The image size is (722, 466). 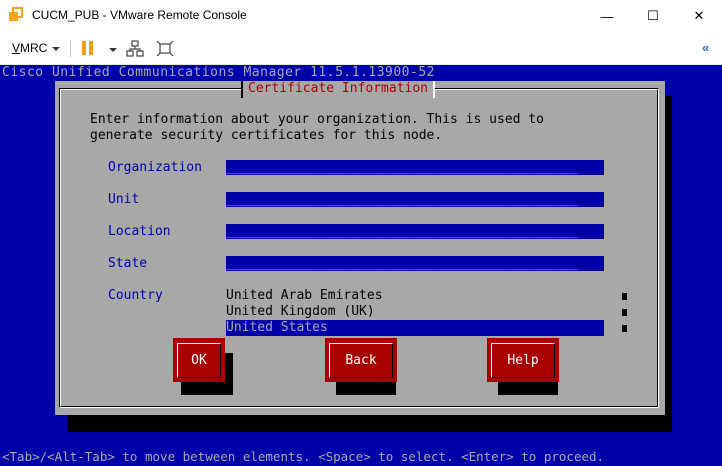 I want to click on help-button: Help, so click(x=523, y=360).